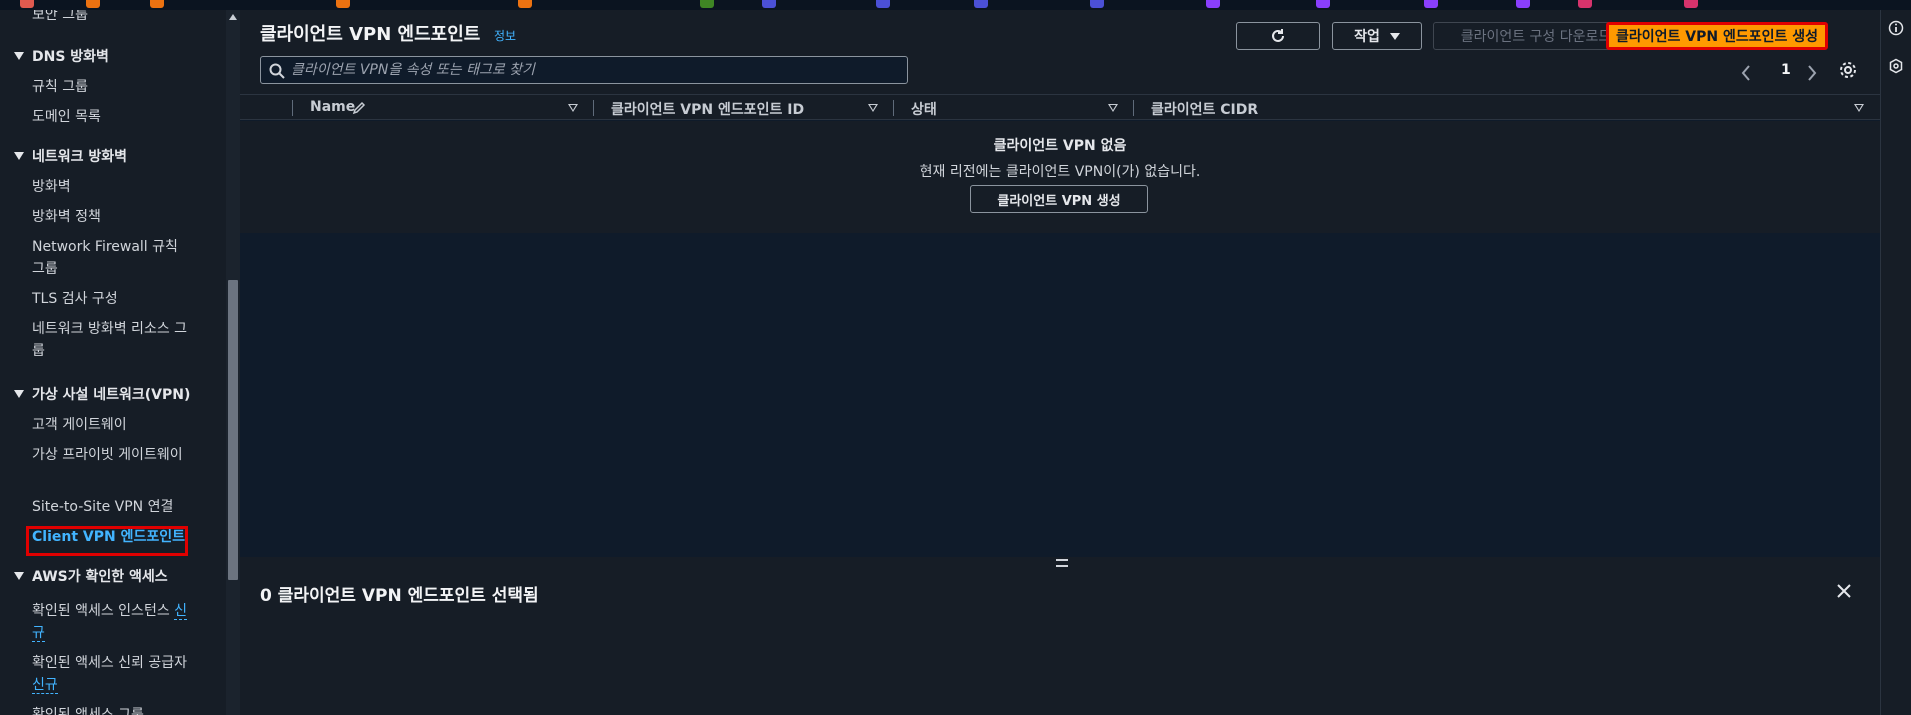 This screenshot has width=1911, height=715. I want to click on bookmarks-bar, so click(955, 5).